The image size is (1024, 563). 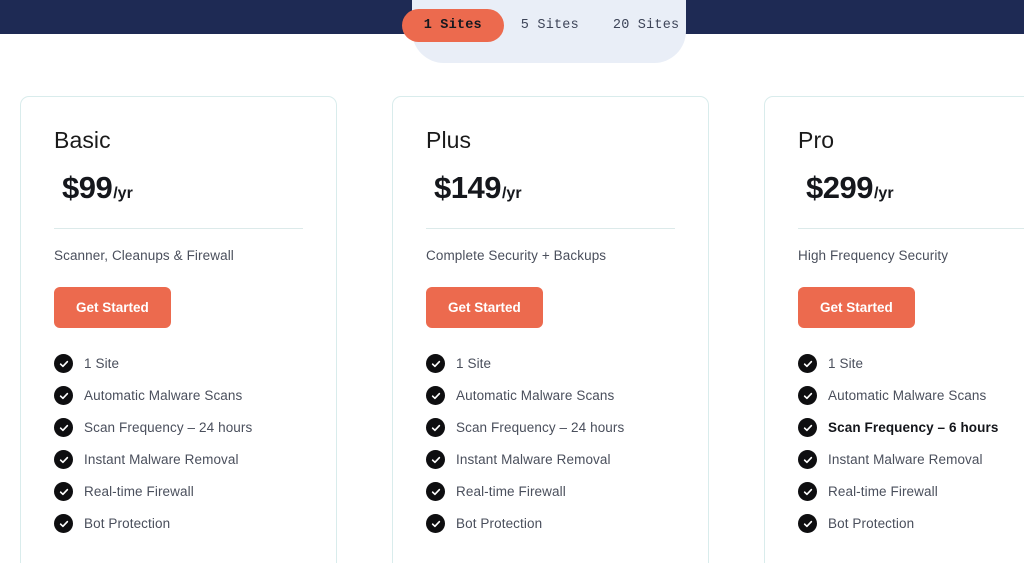 I want to click on feature-item: Scan Frequency – 6 hours, so click(x=911, y=427).